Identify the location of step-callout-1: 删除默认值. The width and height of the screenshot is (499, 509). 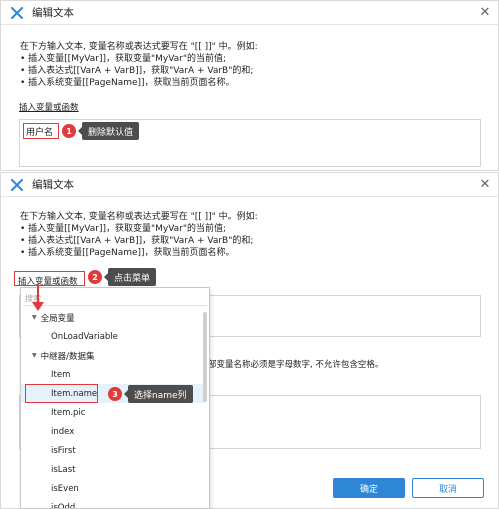
(108, 131).